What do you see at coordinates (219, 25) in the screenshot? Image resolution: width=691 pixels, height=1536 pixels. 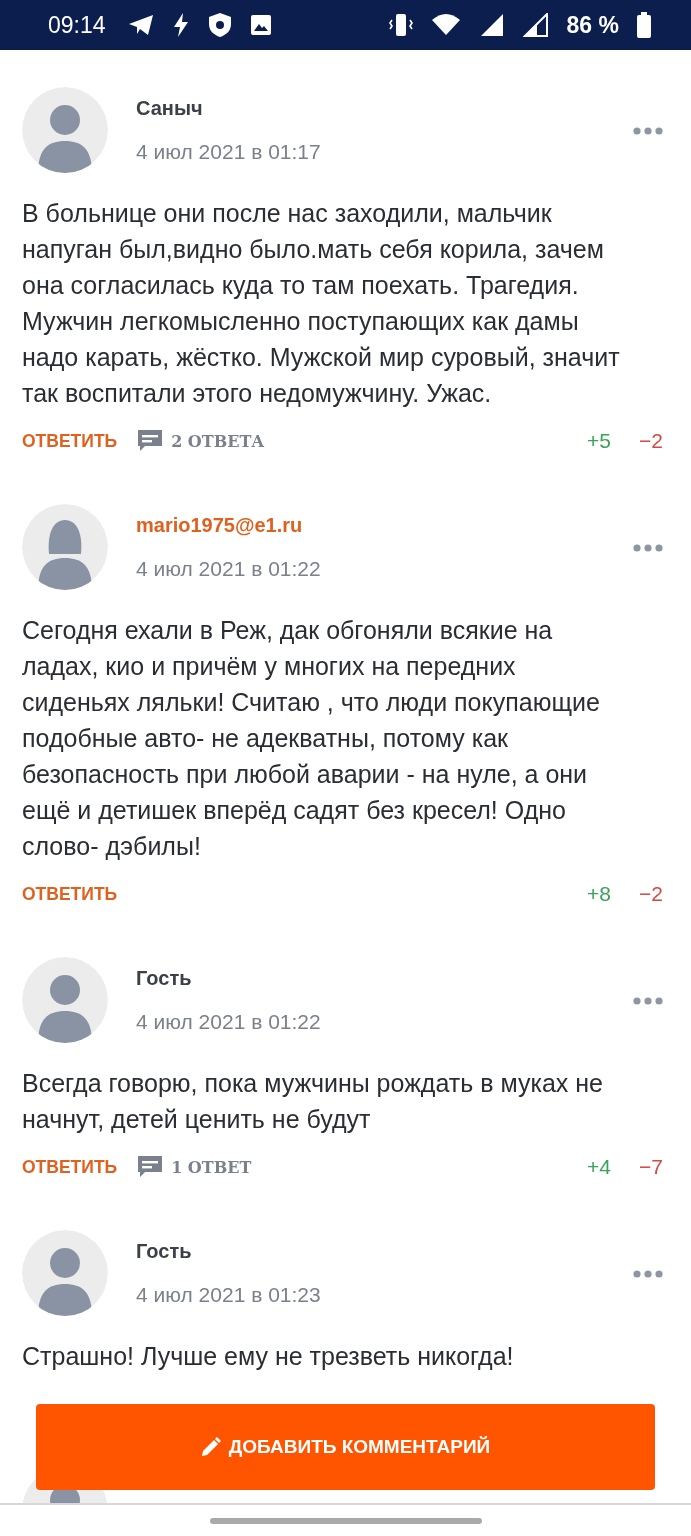 I see `shield-icon` at bounding box center [219, 25].